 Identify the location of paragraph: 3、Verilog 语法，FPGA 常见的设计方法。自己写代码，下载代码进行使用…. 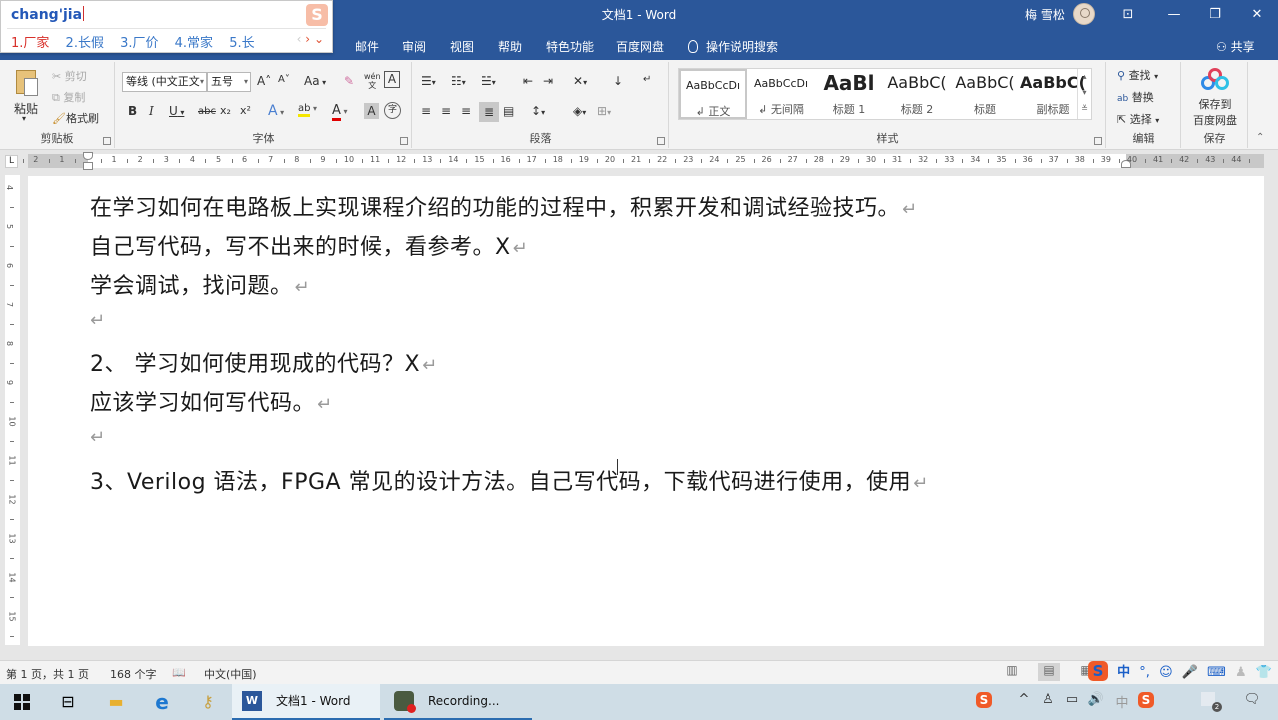
(509, 480).